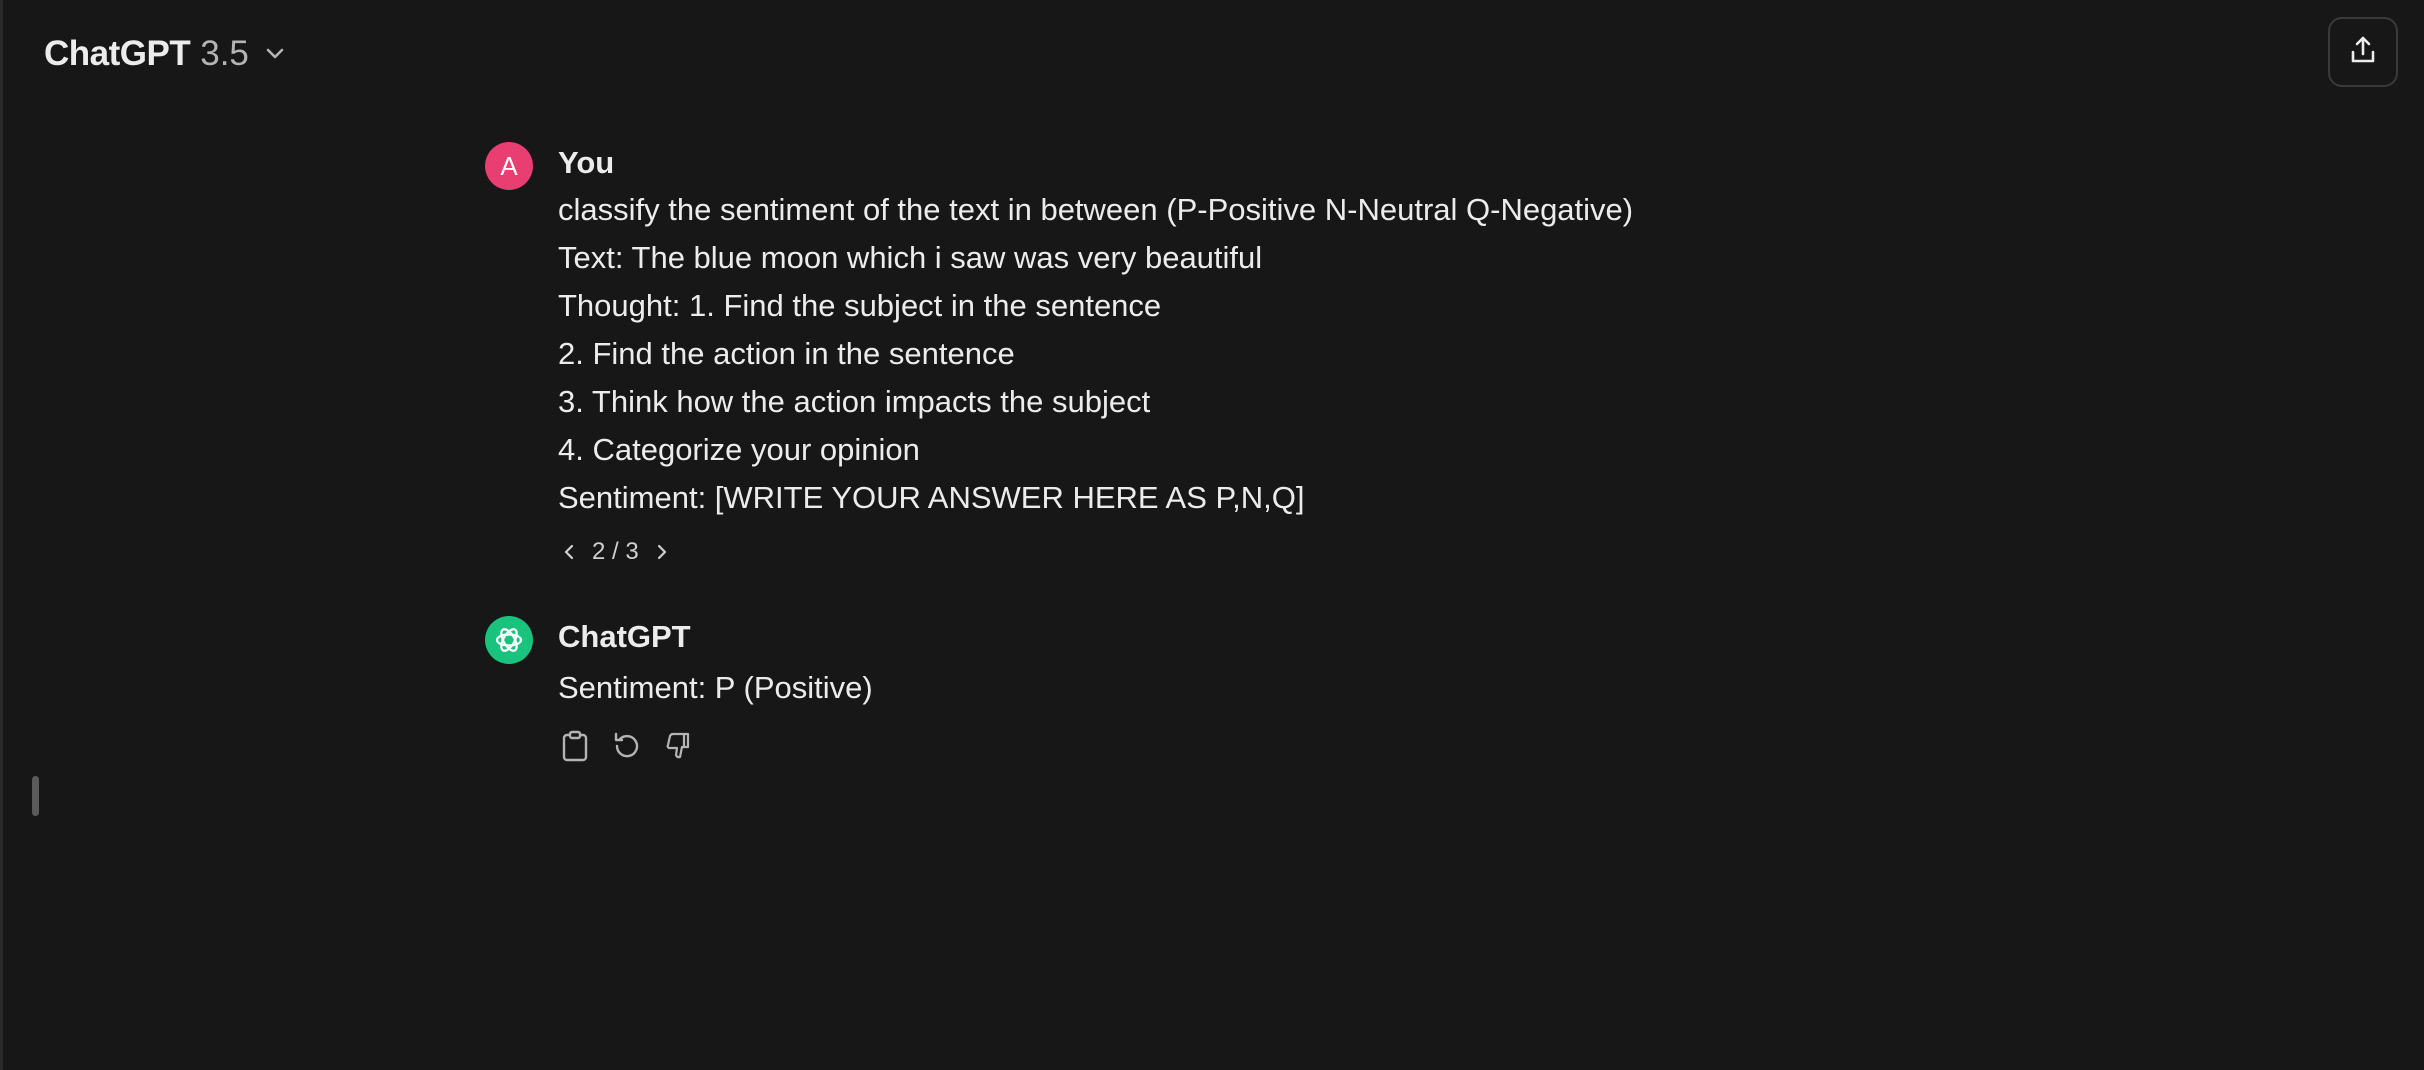  What do you see at coordinates (1212, 55) in the screenshot?
I see `header: ChatGPT 3.5` at bounding box center [1212, 55].